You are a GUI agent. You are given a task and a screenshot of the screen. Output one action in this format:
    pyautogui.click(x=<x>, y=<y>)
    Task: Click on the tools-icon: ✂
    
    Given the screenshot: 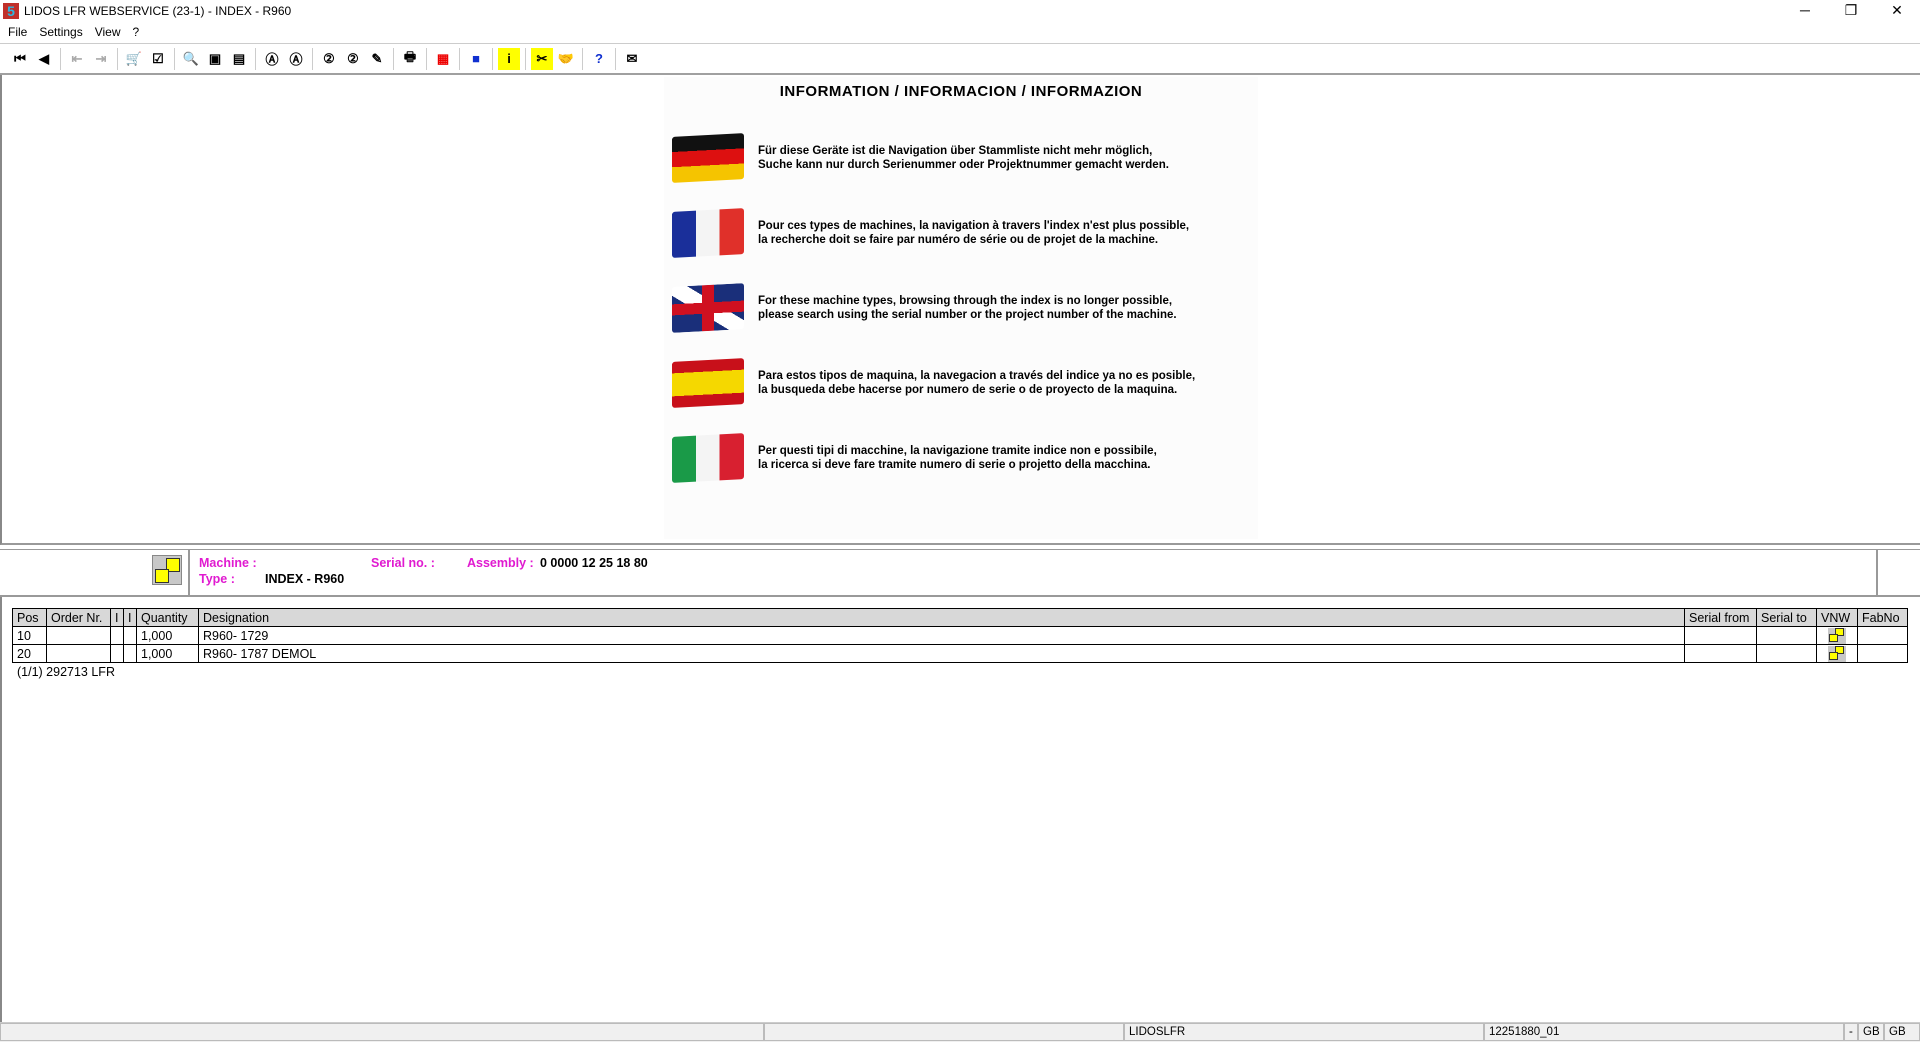 What is the action you would take?
    pyautogui.click(x=542, y=58)
    